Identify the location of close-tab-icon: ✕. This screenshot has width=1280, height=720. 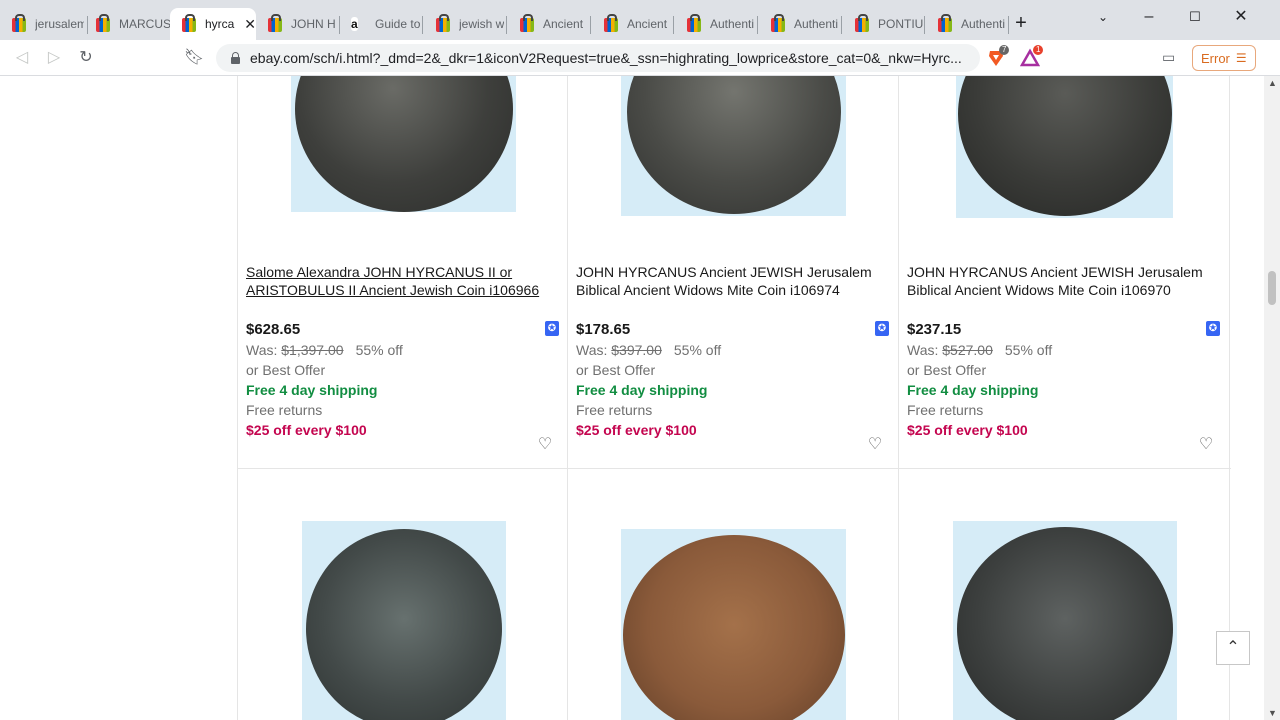
(250, 24).